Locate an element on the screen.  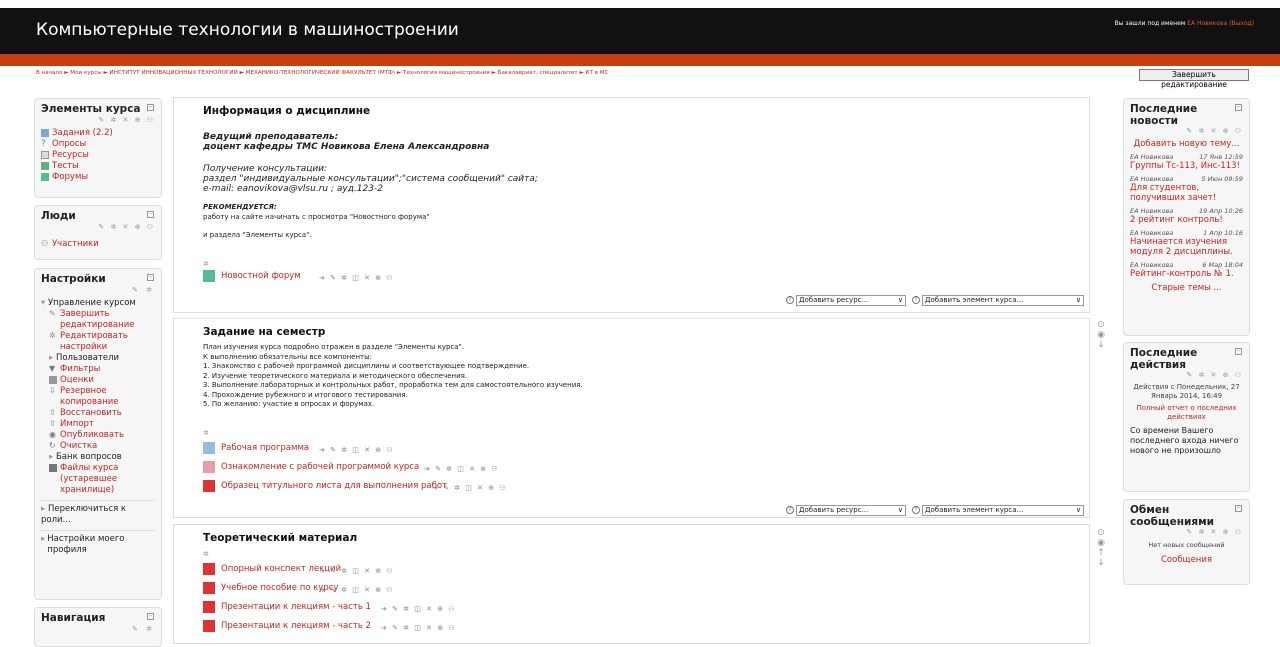
chevron-down-icon: ∨ is located at coordinates (900, 510).